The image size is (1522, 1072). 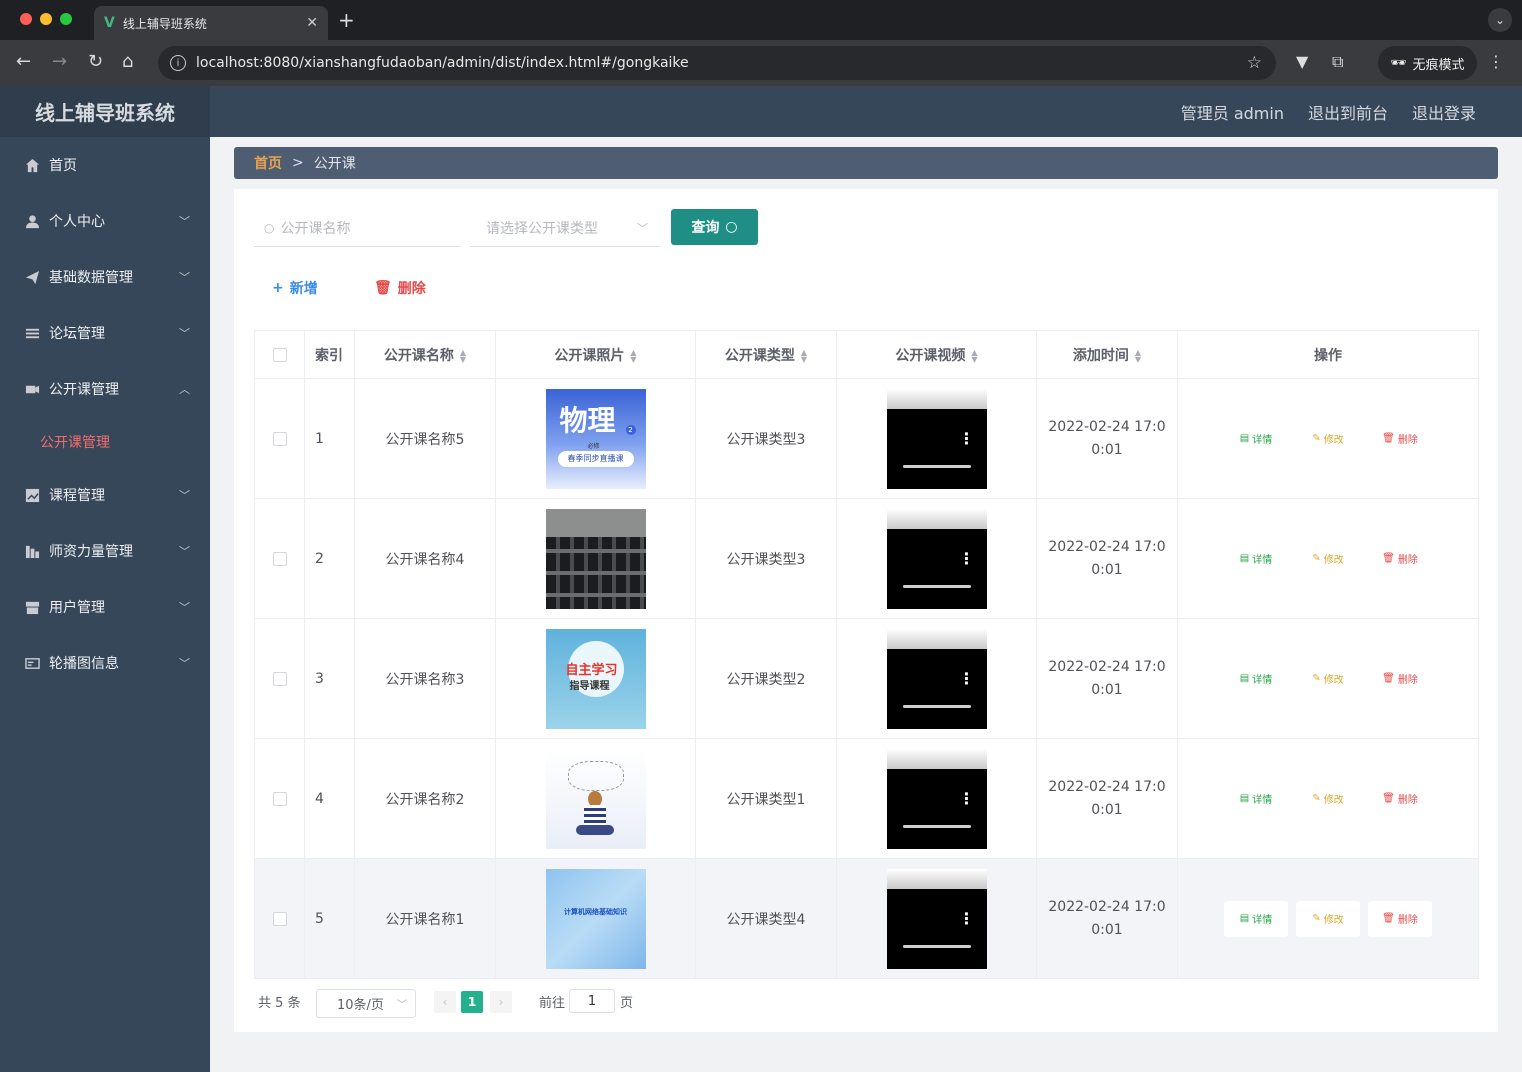 I want to click on next-page-button: ›, so click(x=501, y=1002).